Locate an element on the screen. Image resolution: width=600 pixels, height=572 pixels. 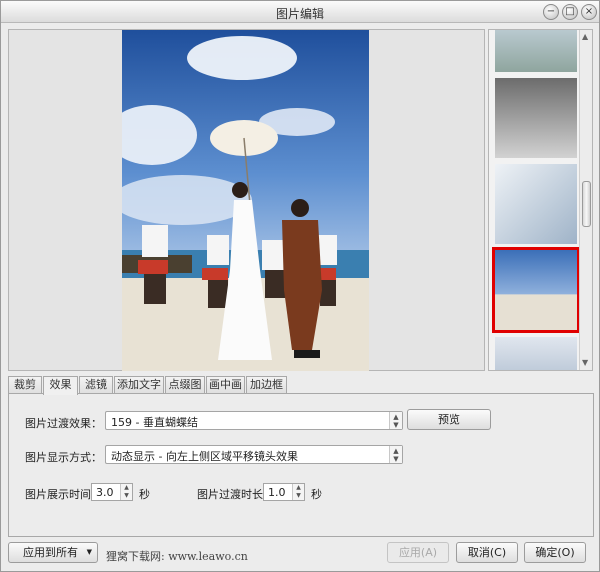
transition-time-label: 图片过渡时长: is located at coordinates (232, 494).